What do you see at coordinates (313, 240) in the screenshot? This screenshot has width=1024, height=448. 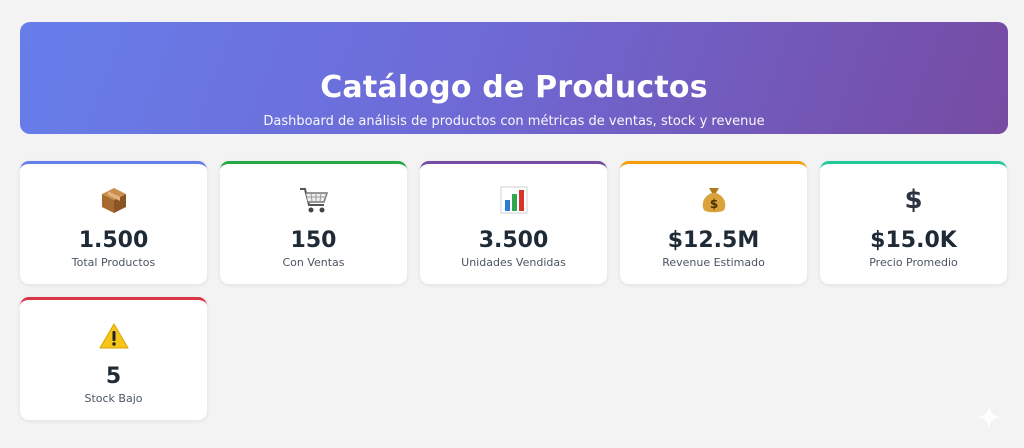 I see `stat-value: 150` at bounding box center [313, 240].